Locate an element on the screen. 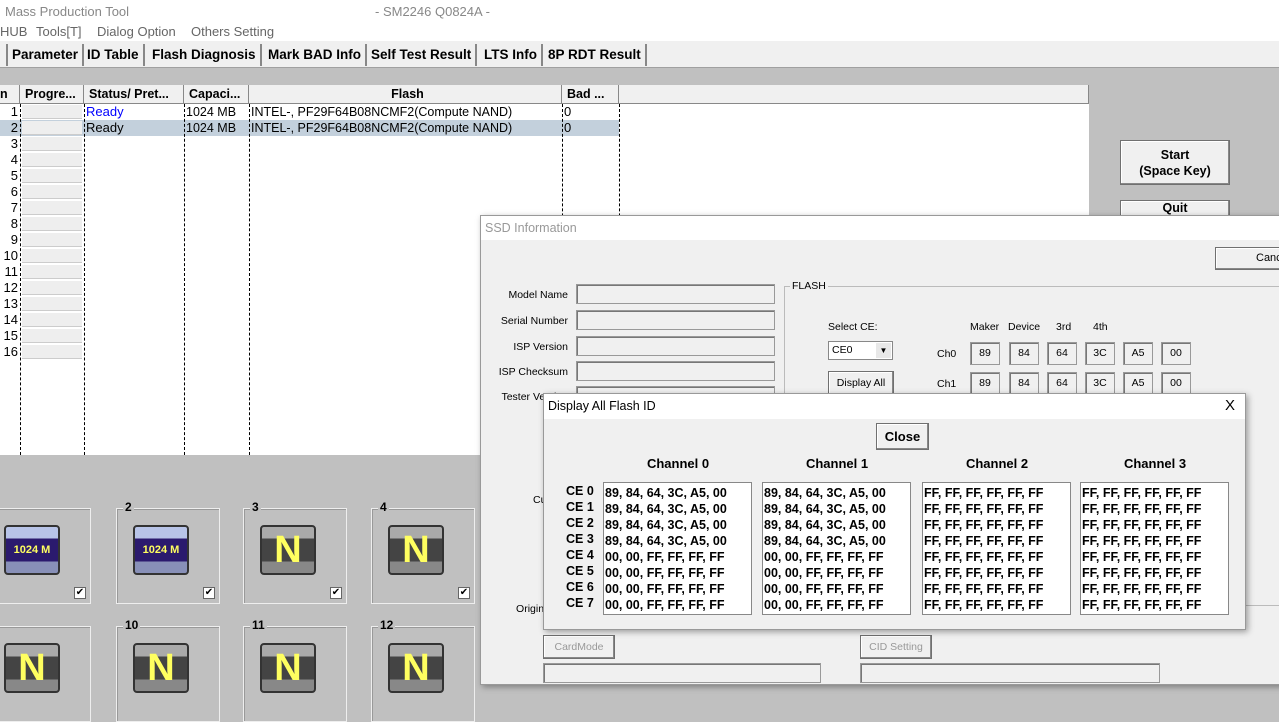 Image resolution: width=1279 pixels, height=722 pixels. table-row: 7 is located at coordinates (309, 208).